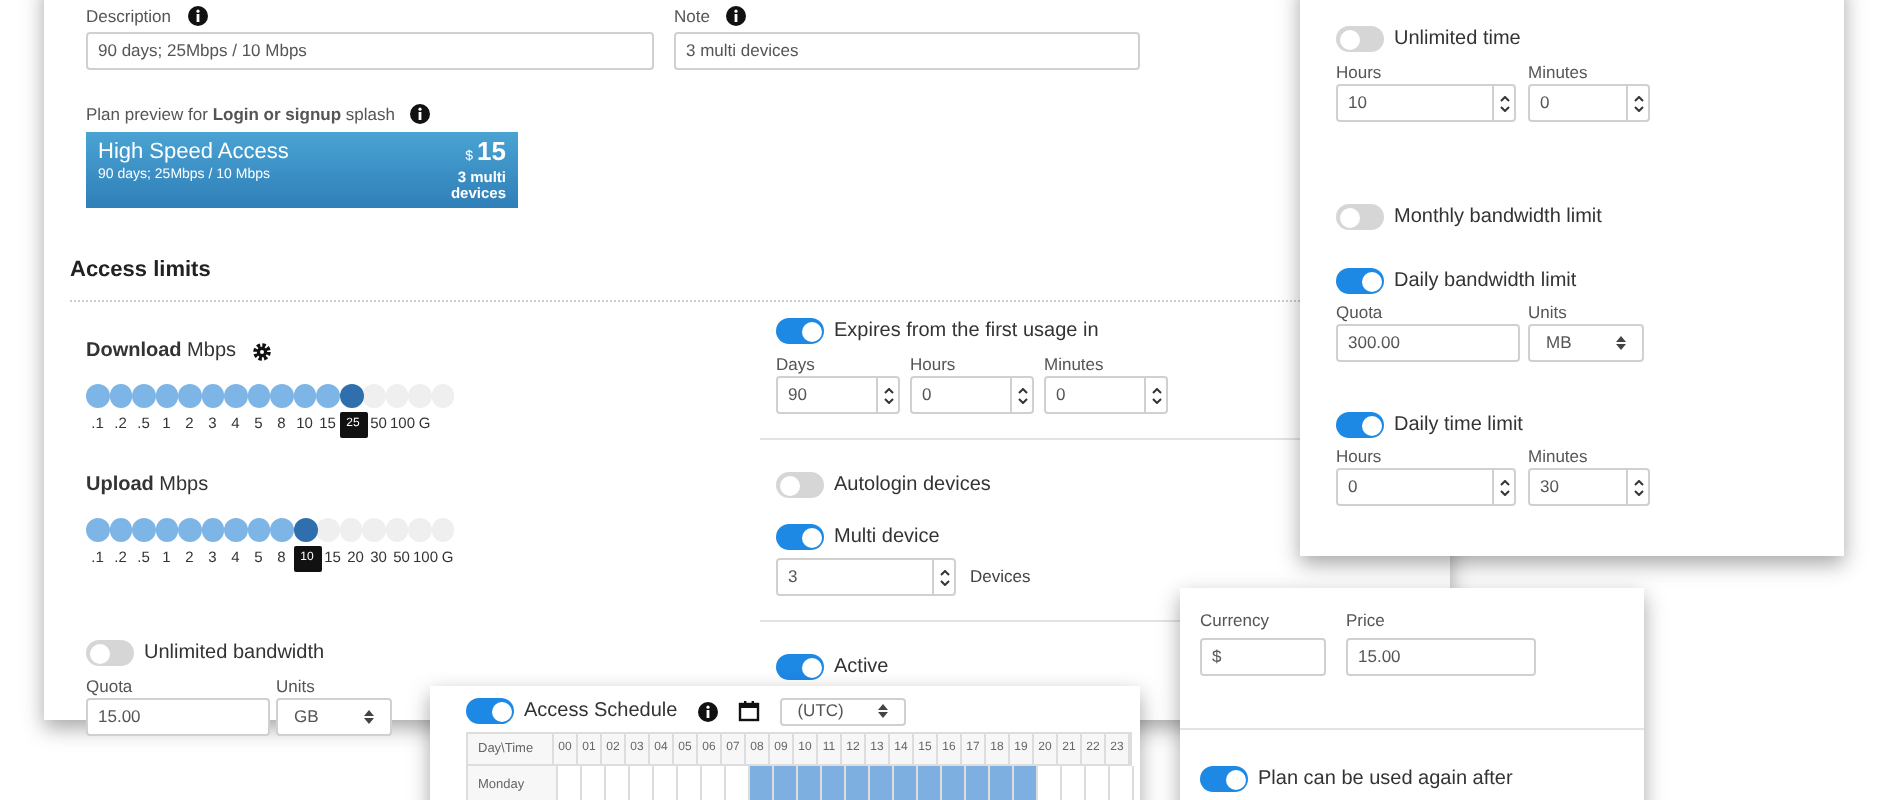 Image resolution: width=1880 pixels, height=800 pixels. Describe the element at coordinates (262, 351) in the screenshot. I see `gear-icon` at that location.